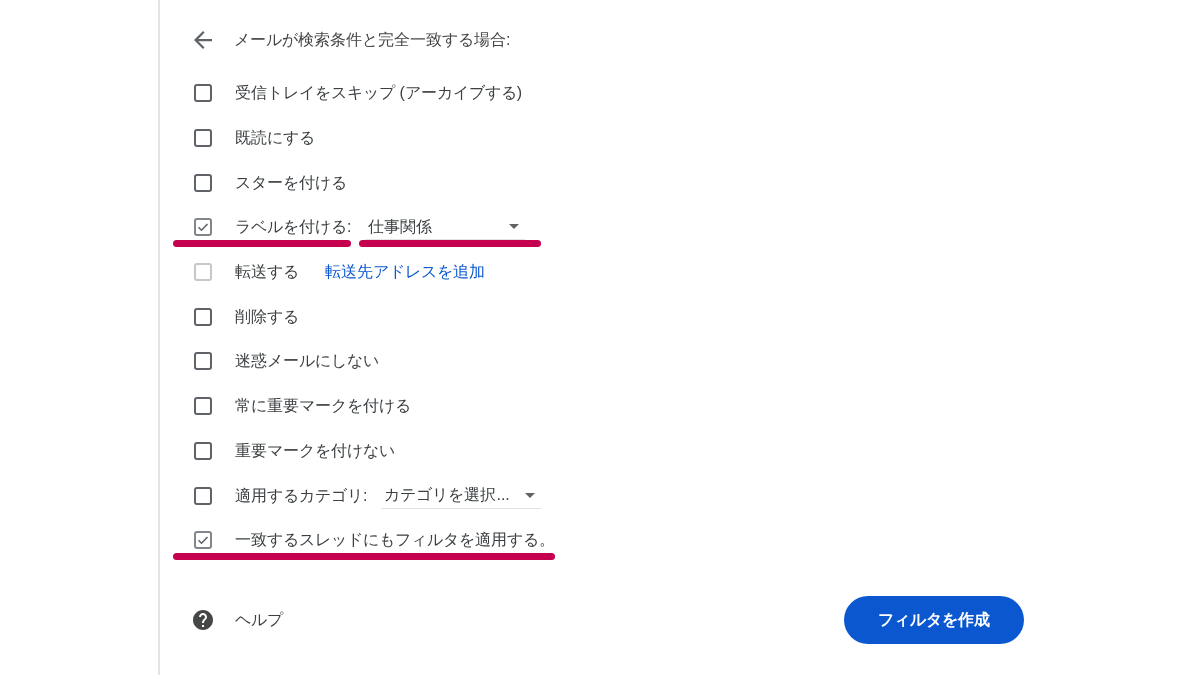 This screenshot has height=675, width=1200. I want to click on option-label: 転送する, so click(267, 272).